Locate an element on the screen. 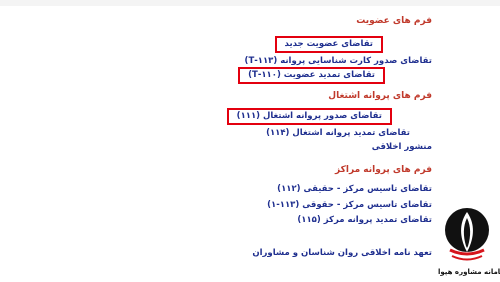 The height and width of the screenshot is (282, 500). site-logo is located at coordinates (467, 238).